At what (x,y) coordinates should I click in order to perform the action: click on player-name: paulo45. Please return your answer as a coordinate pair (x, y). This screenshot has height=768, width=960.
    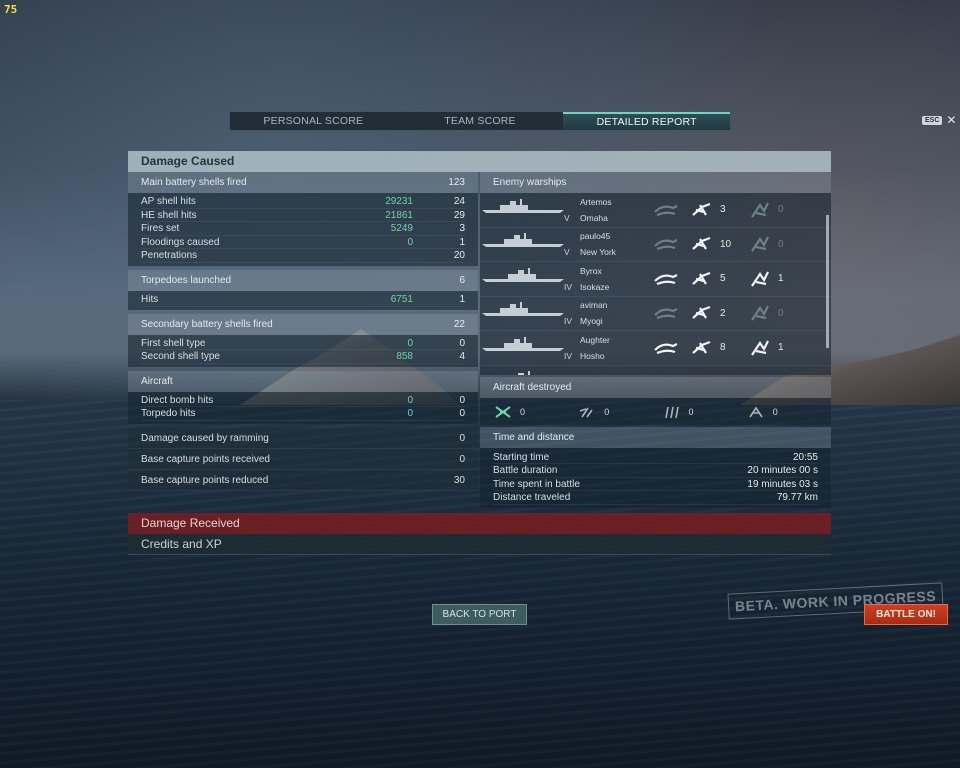
    Looking at the image, I should click on (595, 236).